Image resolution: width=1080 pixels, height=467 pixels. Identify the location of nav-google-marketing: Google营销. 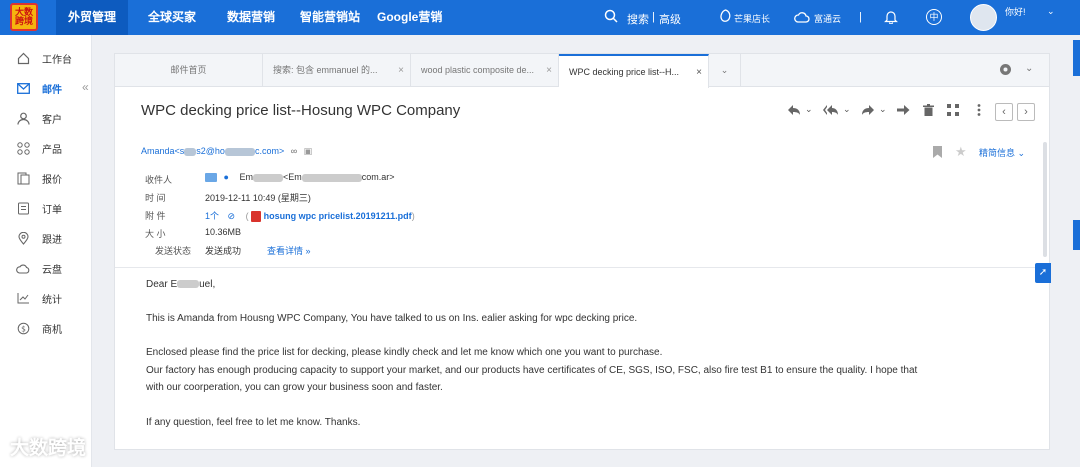
(409, 17).